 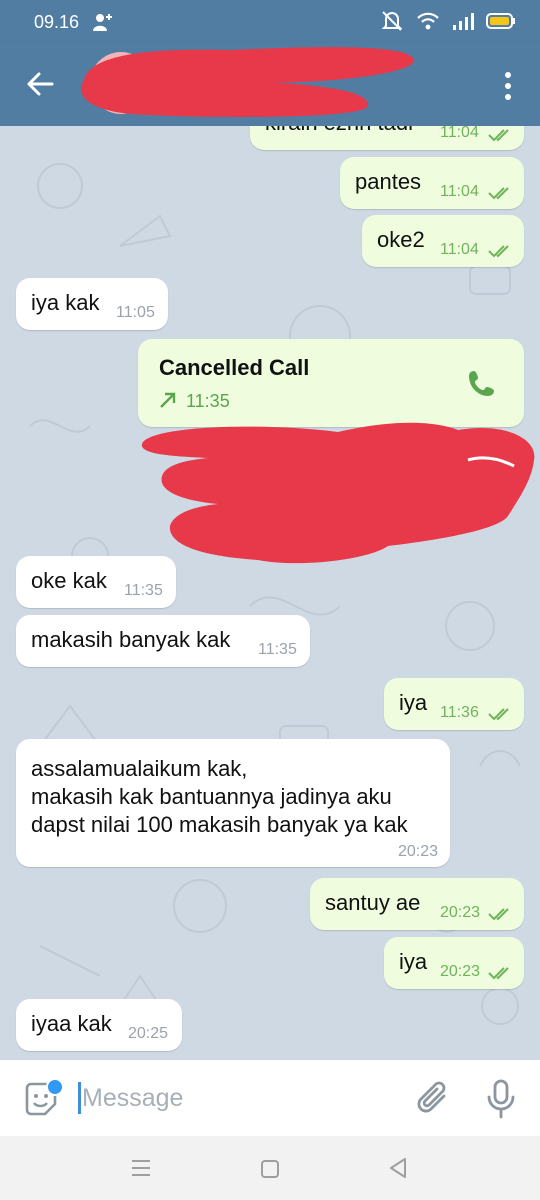 What do you see at coordinates (40, 84) in the screenshot?
I see `back-arrow-icon` at bounding box center [40, 84].